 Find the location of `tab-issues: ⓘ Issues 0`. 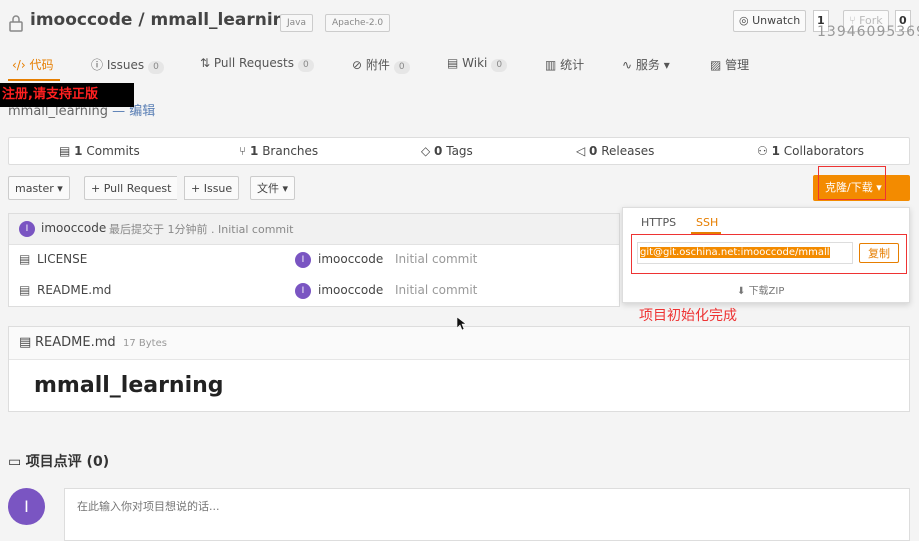

tab-issues: ⓘ Issues 0 is located at coordinates (127, 65).